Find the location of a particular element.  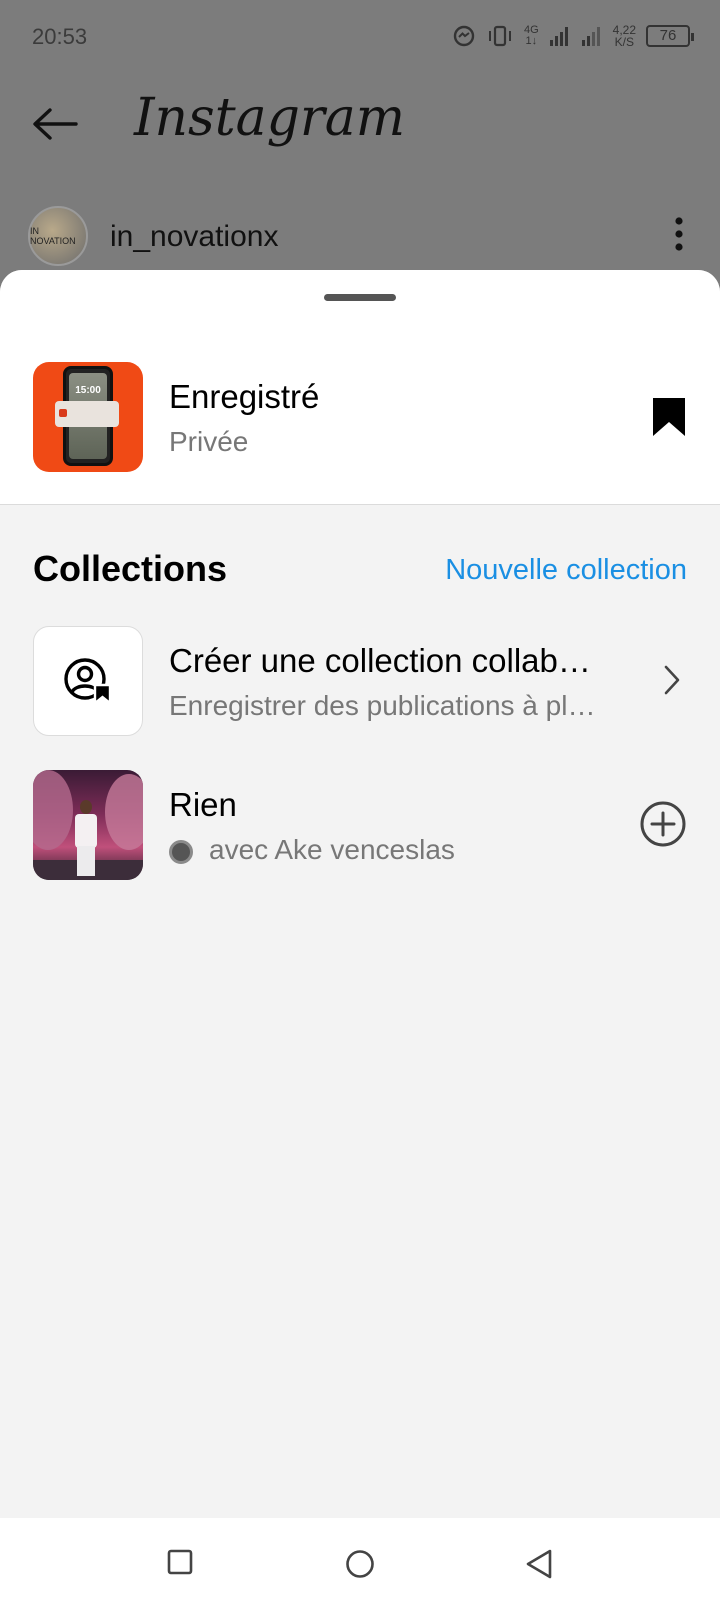

bookmark-filled-icon is located at coordinates (669, 417).